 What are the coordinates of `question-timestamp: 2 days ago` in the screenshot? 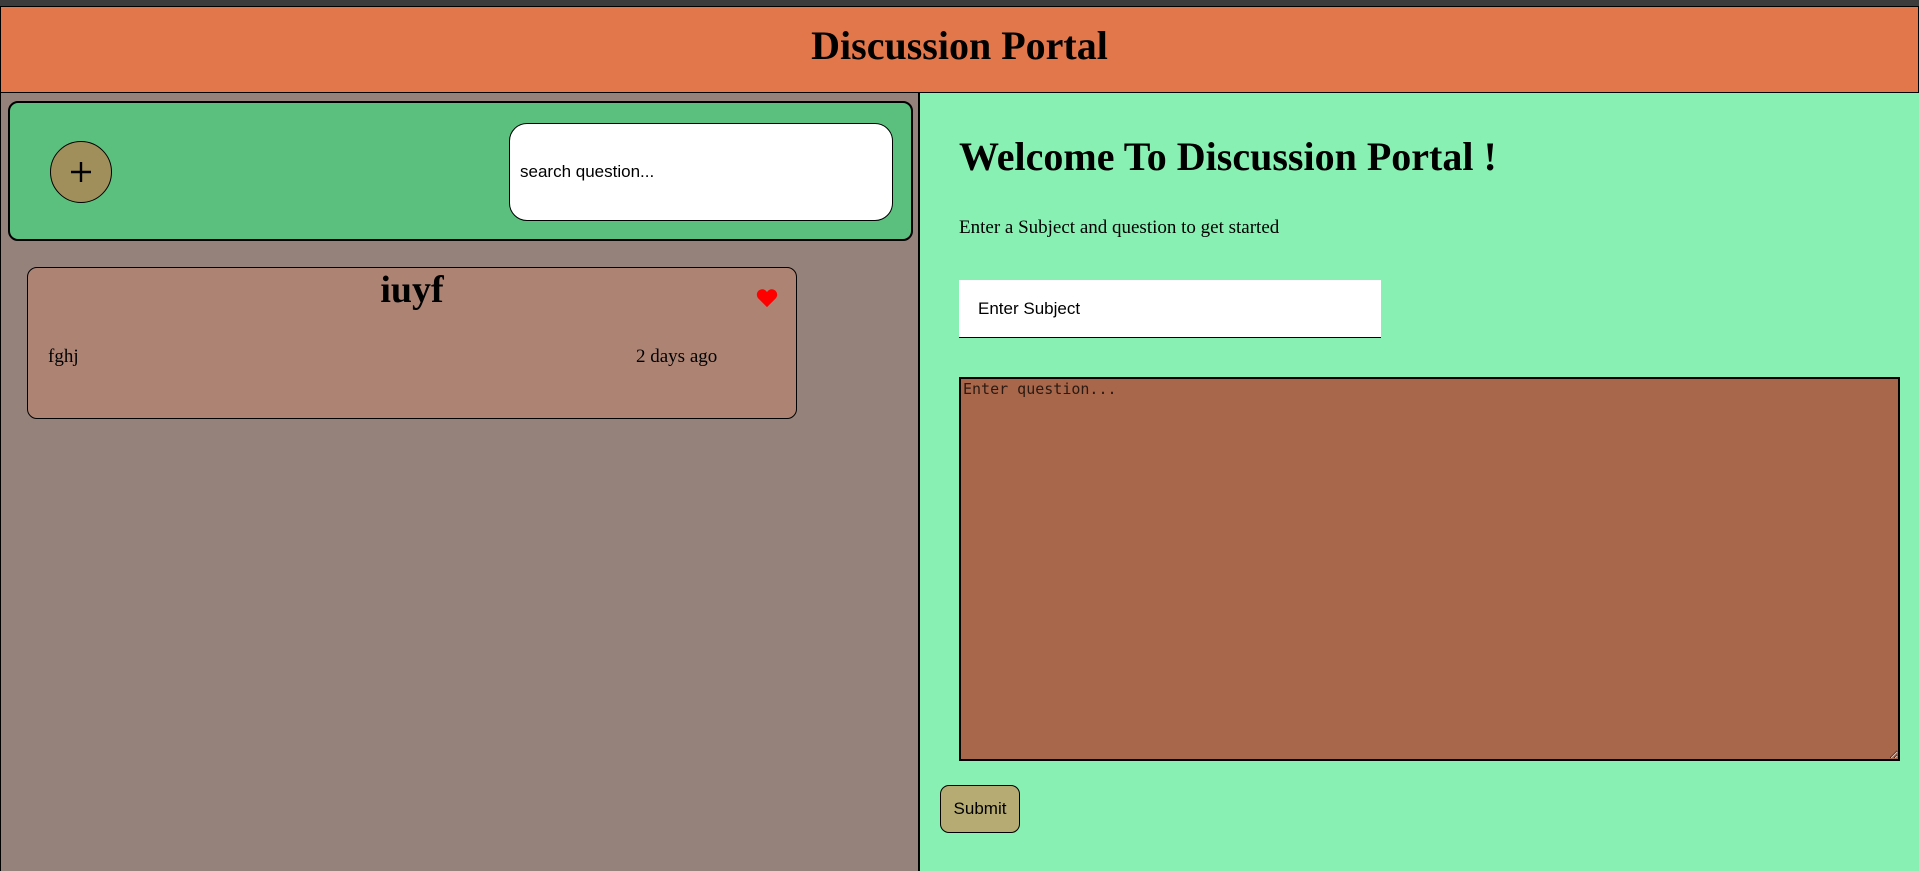 It's located at (677, 356).